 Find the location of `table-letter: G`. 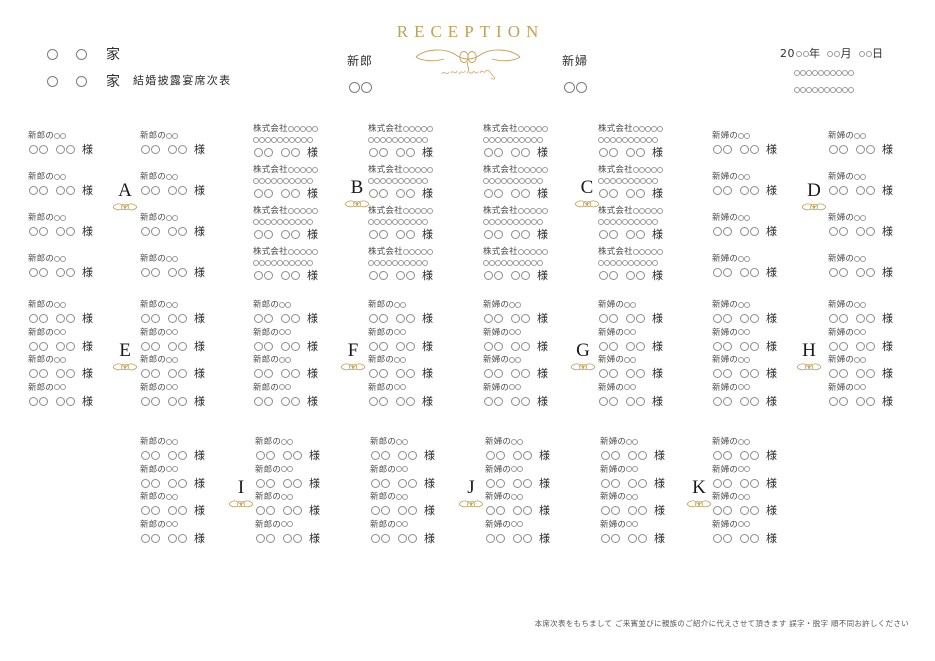

table-letter: G is located at coordinates (583, 350).